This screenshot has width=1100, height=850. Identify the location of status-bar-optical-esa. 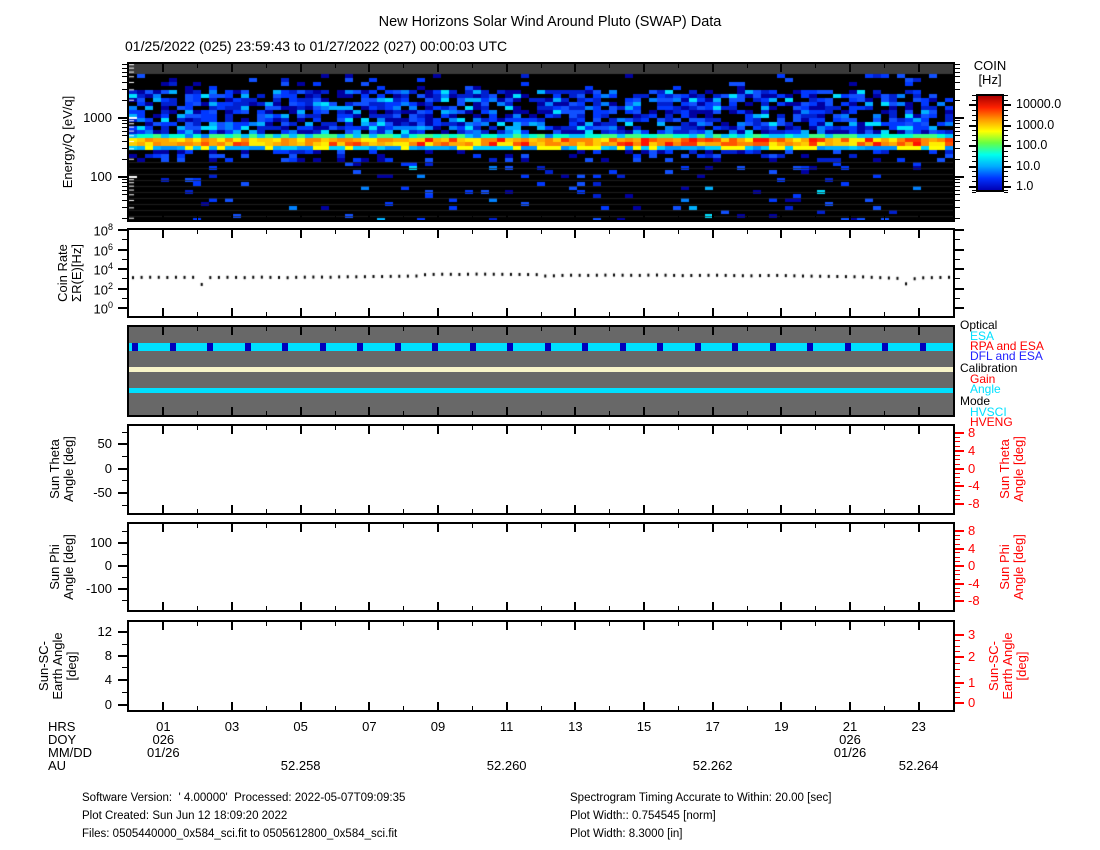
(541, 347).